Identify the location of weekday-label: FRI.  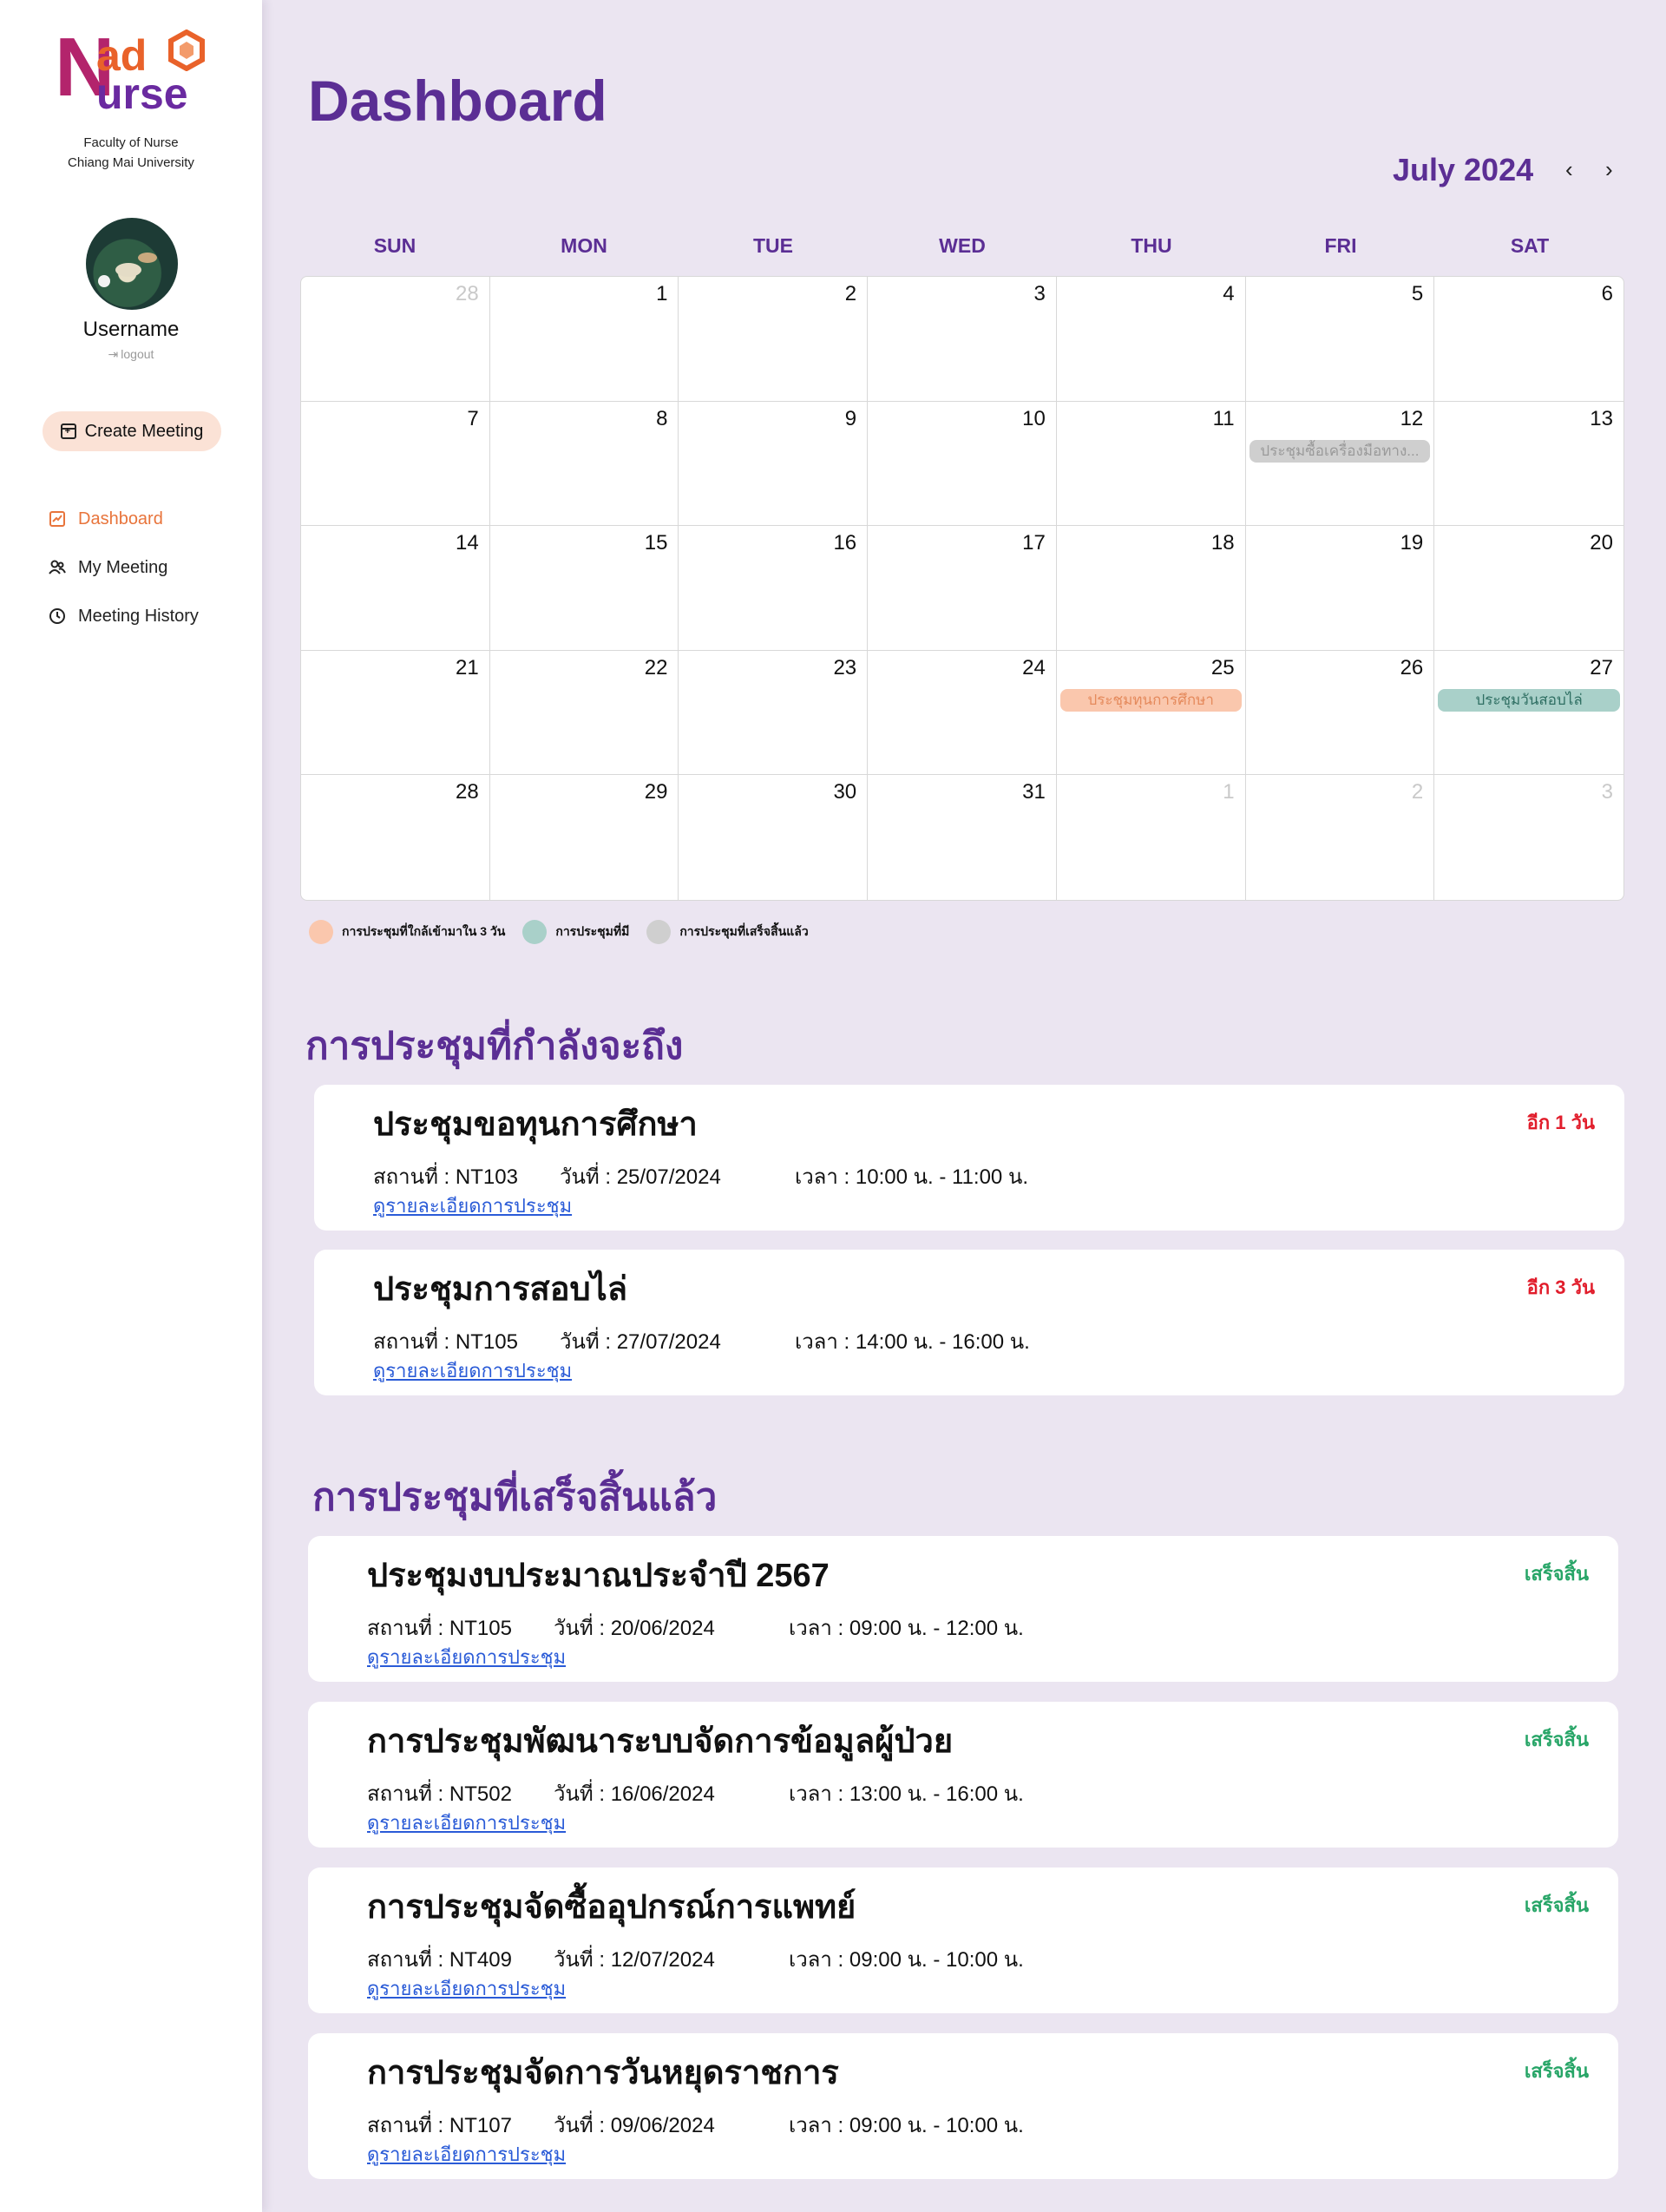
(1340, 245).